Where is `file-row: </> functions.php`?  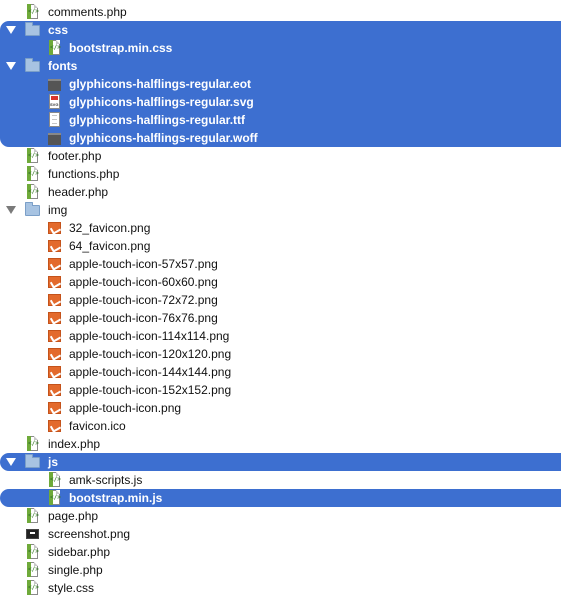
file-row: </> functions.php is located at coordinates (280, 174).